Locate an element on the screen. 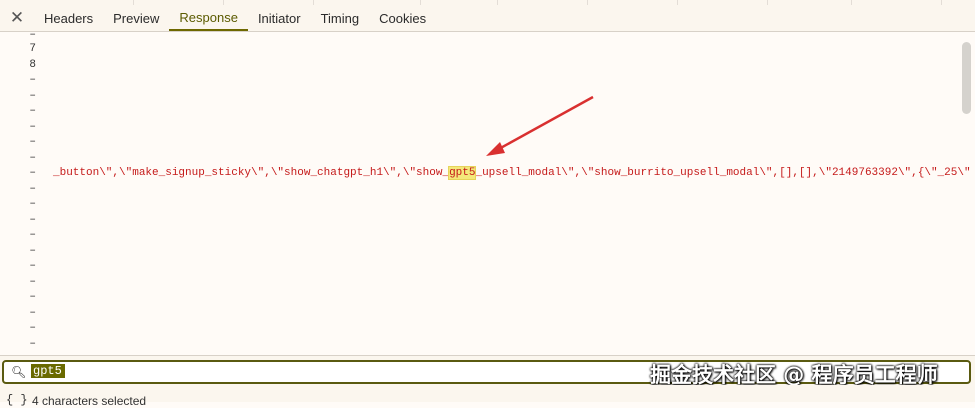 The height and width of the screenshot is (408, 975). search-match-highlight: gpt5 is located at coordinates (462, 173).